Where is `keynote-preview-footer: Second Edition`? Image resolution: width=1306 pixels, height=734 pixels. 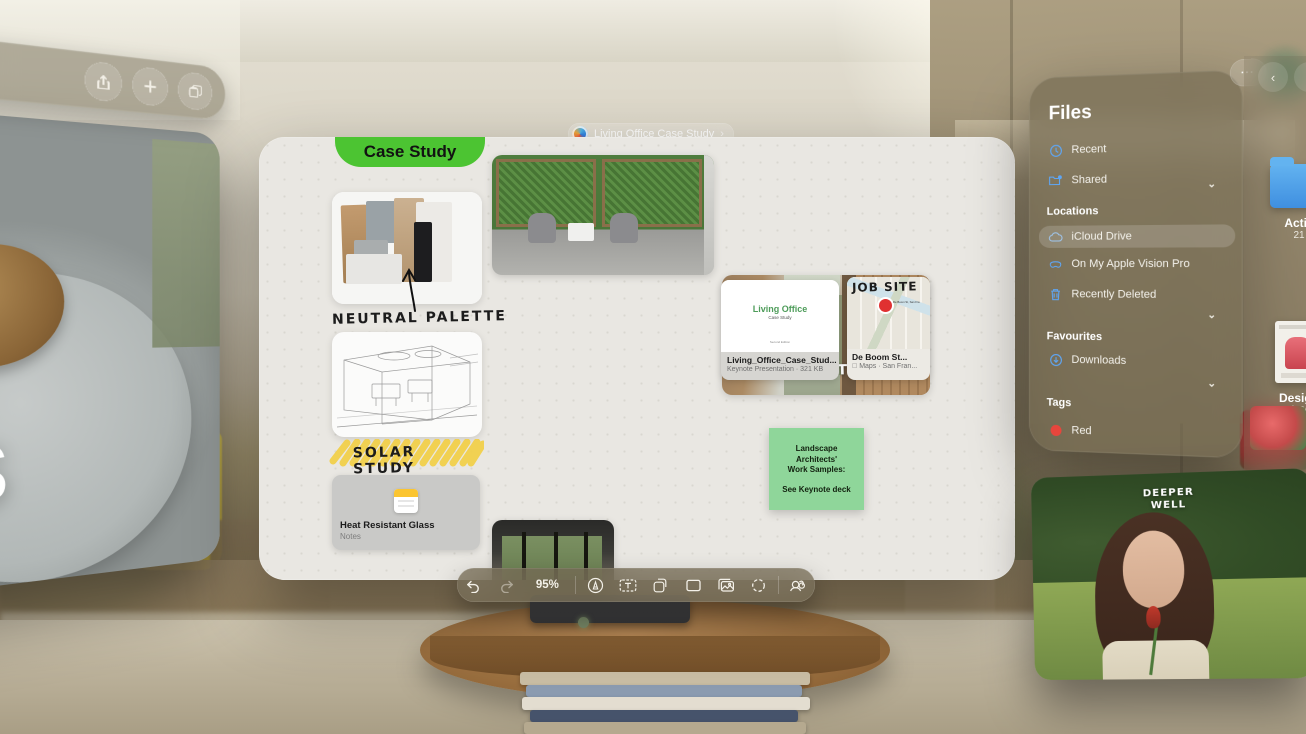
keynote-preview-footer: Second Edition is located at coordinates (780, 342).